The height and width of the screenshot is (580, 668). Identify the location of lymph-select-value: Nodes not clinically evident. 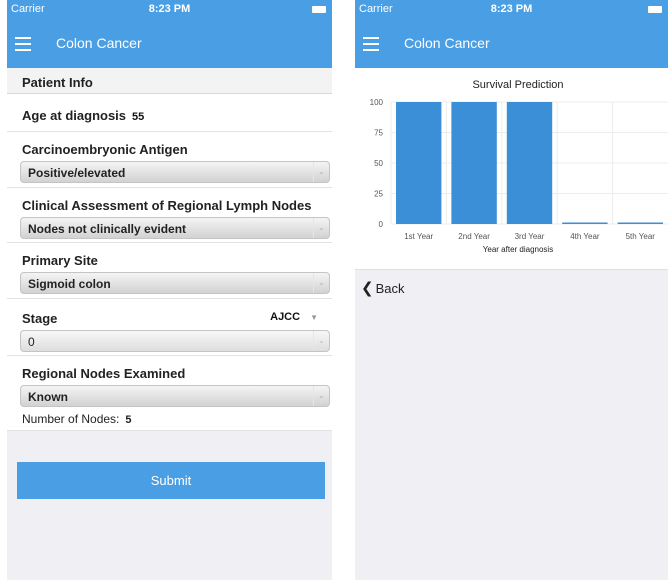
(107, 229).